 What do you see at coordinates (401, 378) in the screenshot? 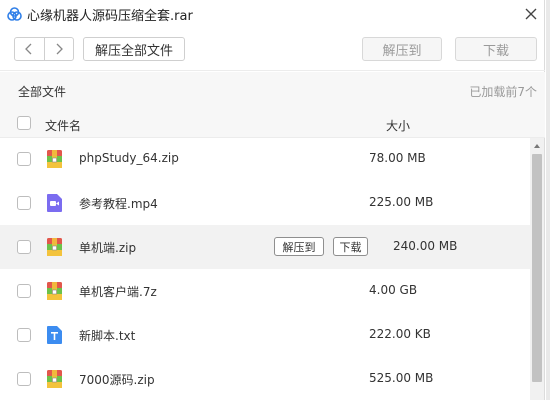
I see `file-size: 525.00 MB` at bounding box center [401, 378].